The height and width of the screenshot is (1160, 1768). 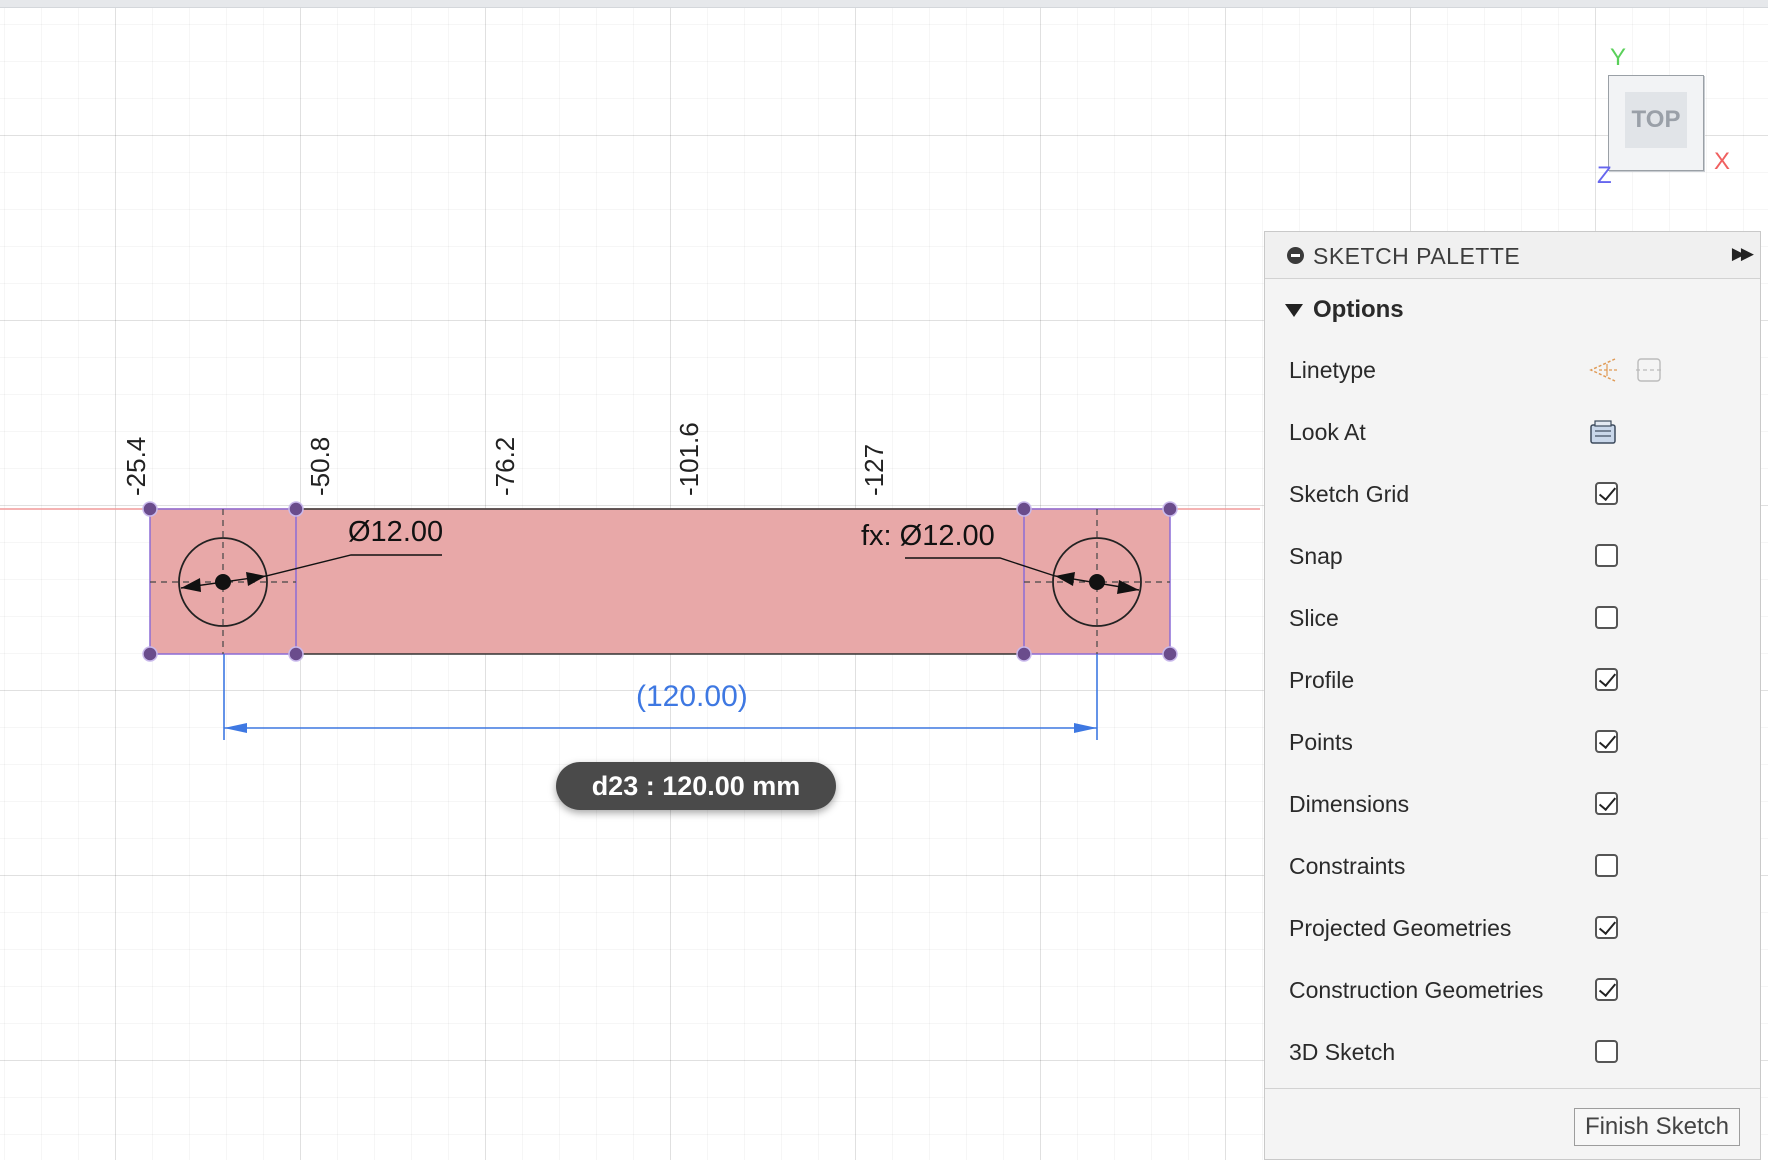 What do you see at coordinates (1342, 1052) in the screenshot?
I see `option-label: 3D Sketch` at bounding box center [1342, 1052].